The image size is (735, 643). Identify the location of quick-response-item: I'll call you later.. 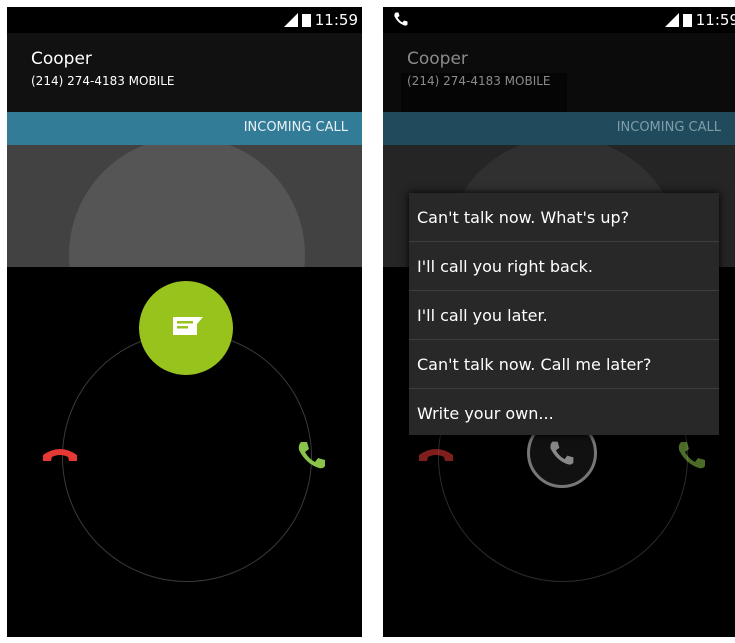
(564, 315).